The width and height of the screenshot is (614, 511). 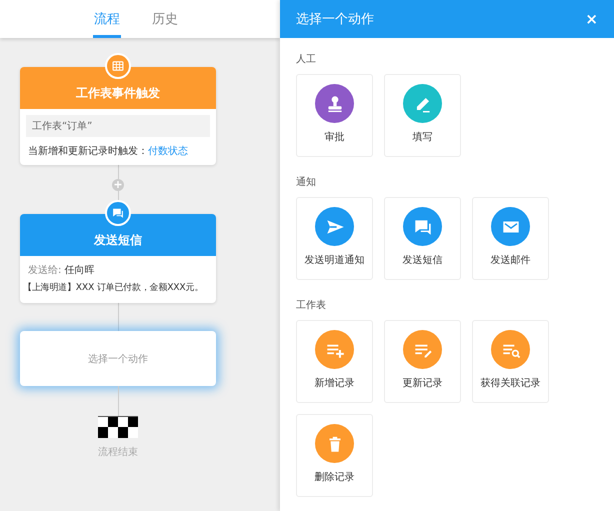 What do you see at coordinates (306, 59) in the screenshot?
I see `section-label: 人工` at bounding box center [306, 59].